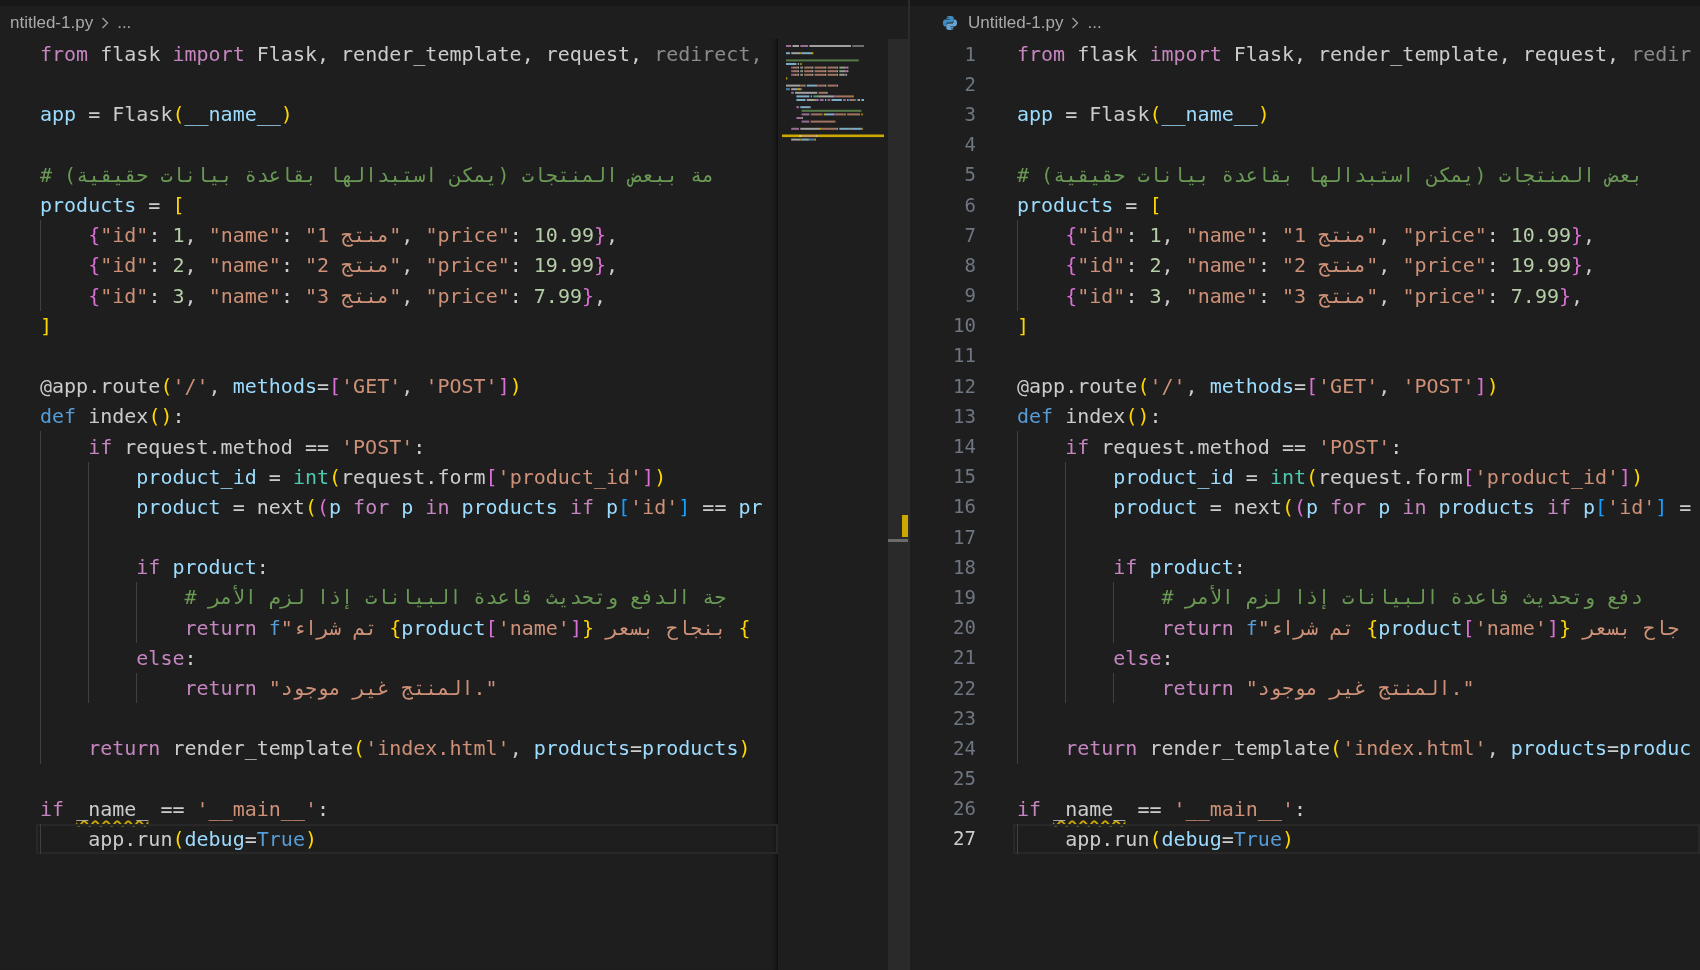 This screenshot has width=1700, height=970. What do you see at coordinates (964, 779) in the screenshot?
I see `line-number: 25` at bounding box center [964, 779].